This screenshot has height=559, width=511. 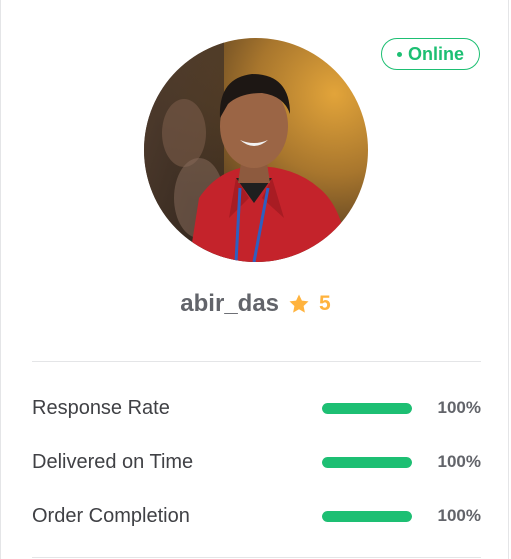 I want to click on name-row: abir_das 5, so click(x=255, y=304).